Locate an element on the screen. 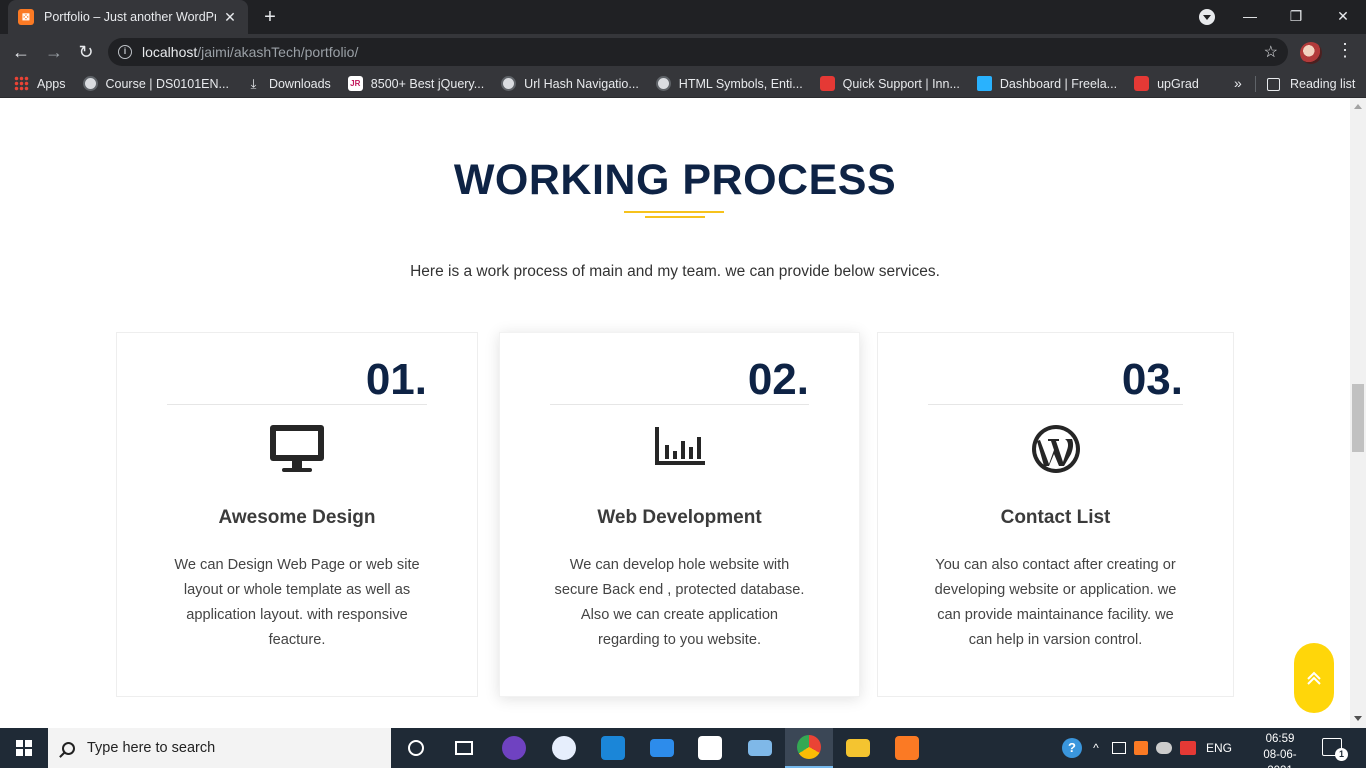 The height and width of the screenshot is (779, 1366). start-button is located at coordinates (24, 748).